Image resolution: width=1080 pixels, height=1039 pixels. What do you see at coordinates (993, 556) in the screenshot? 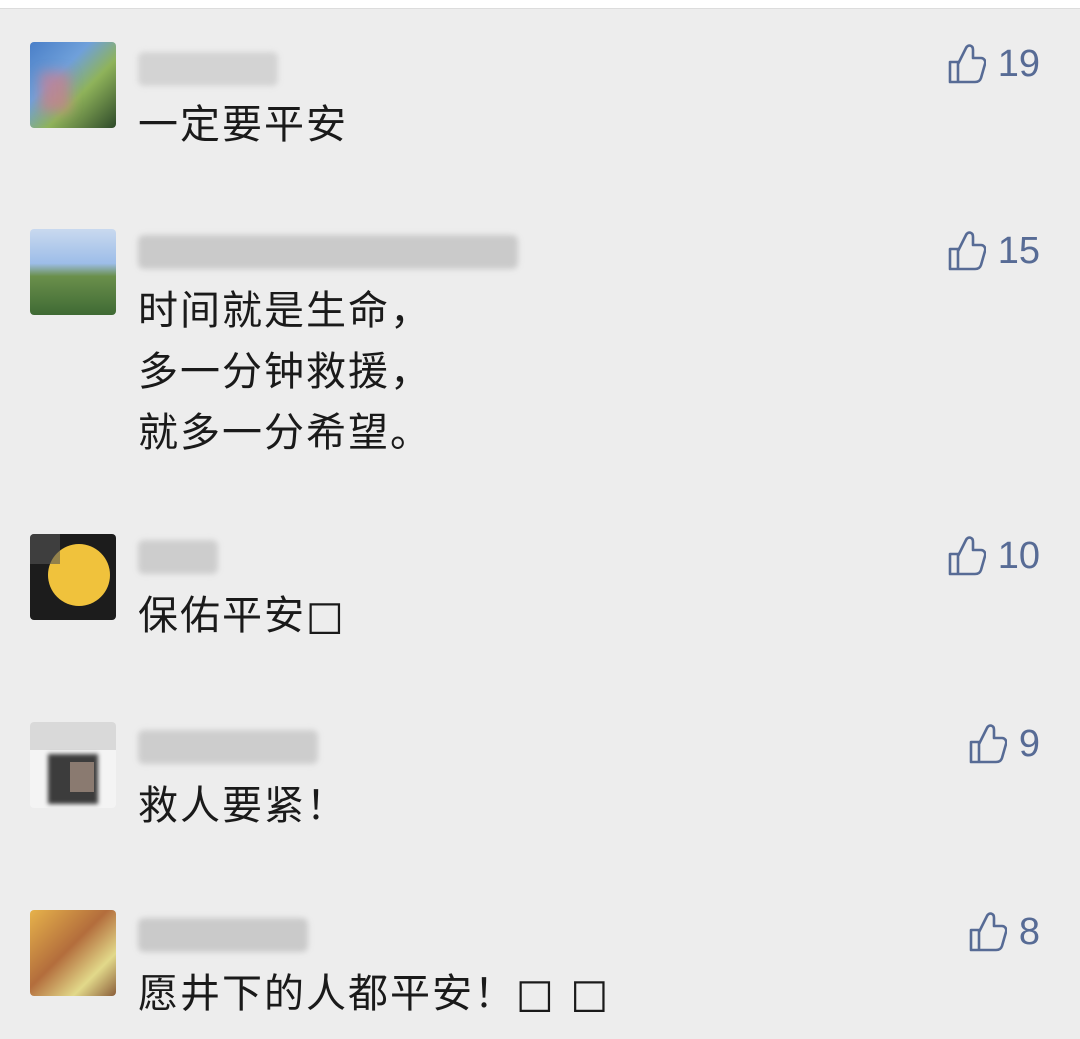
I see `like-button: 10` at bounding box center [993, 556].